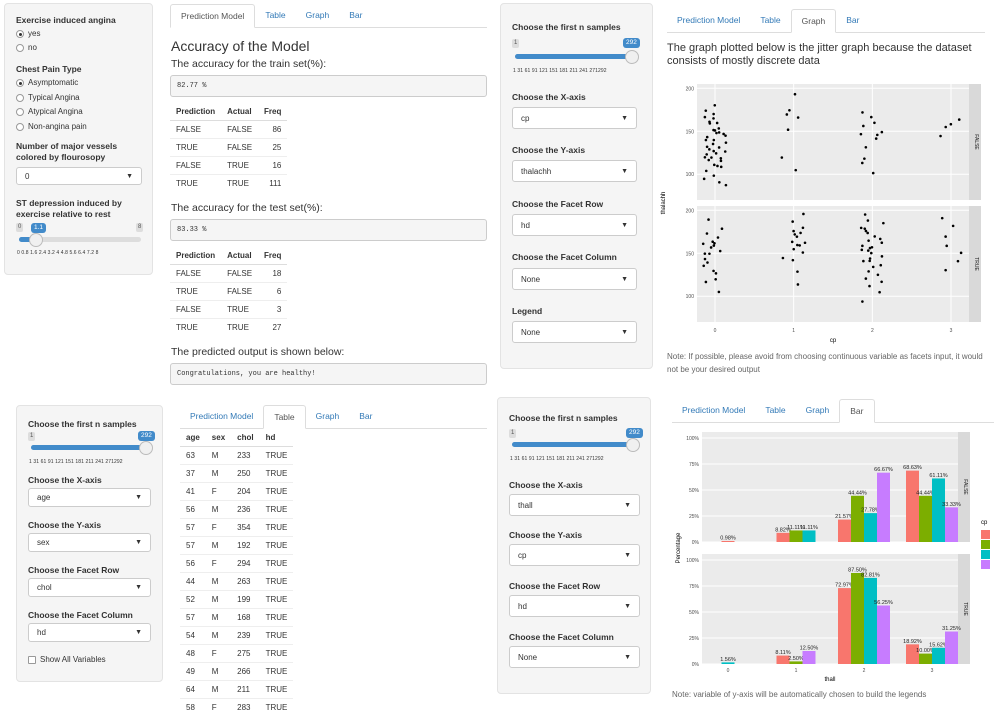  What do you see at coordinates (129, 176) in the screenshot?
I see `caret-down-icon: ▼` at bounding box center [129, 176].